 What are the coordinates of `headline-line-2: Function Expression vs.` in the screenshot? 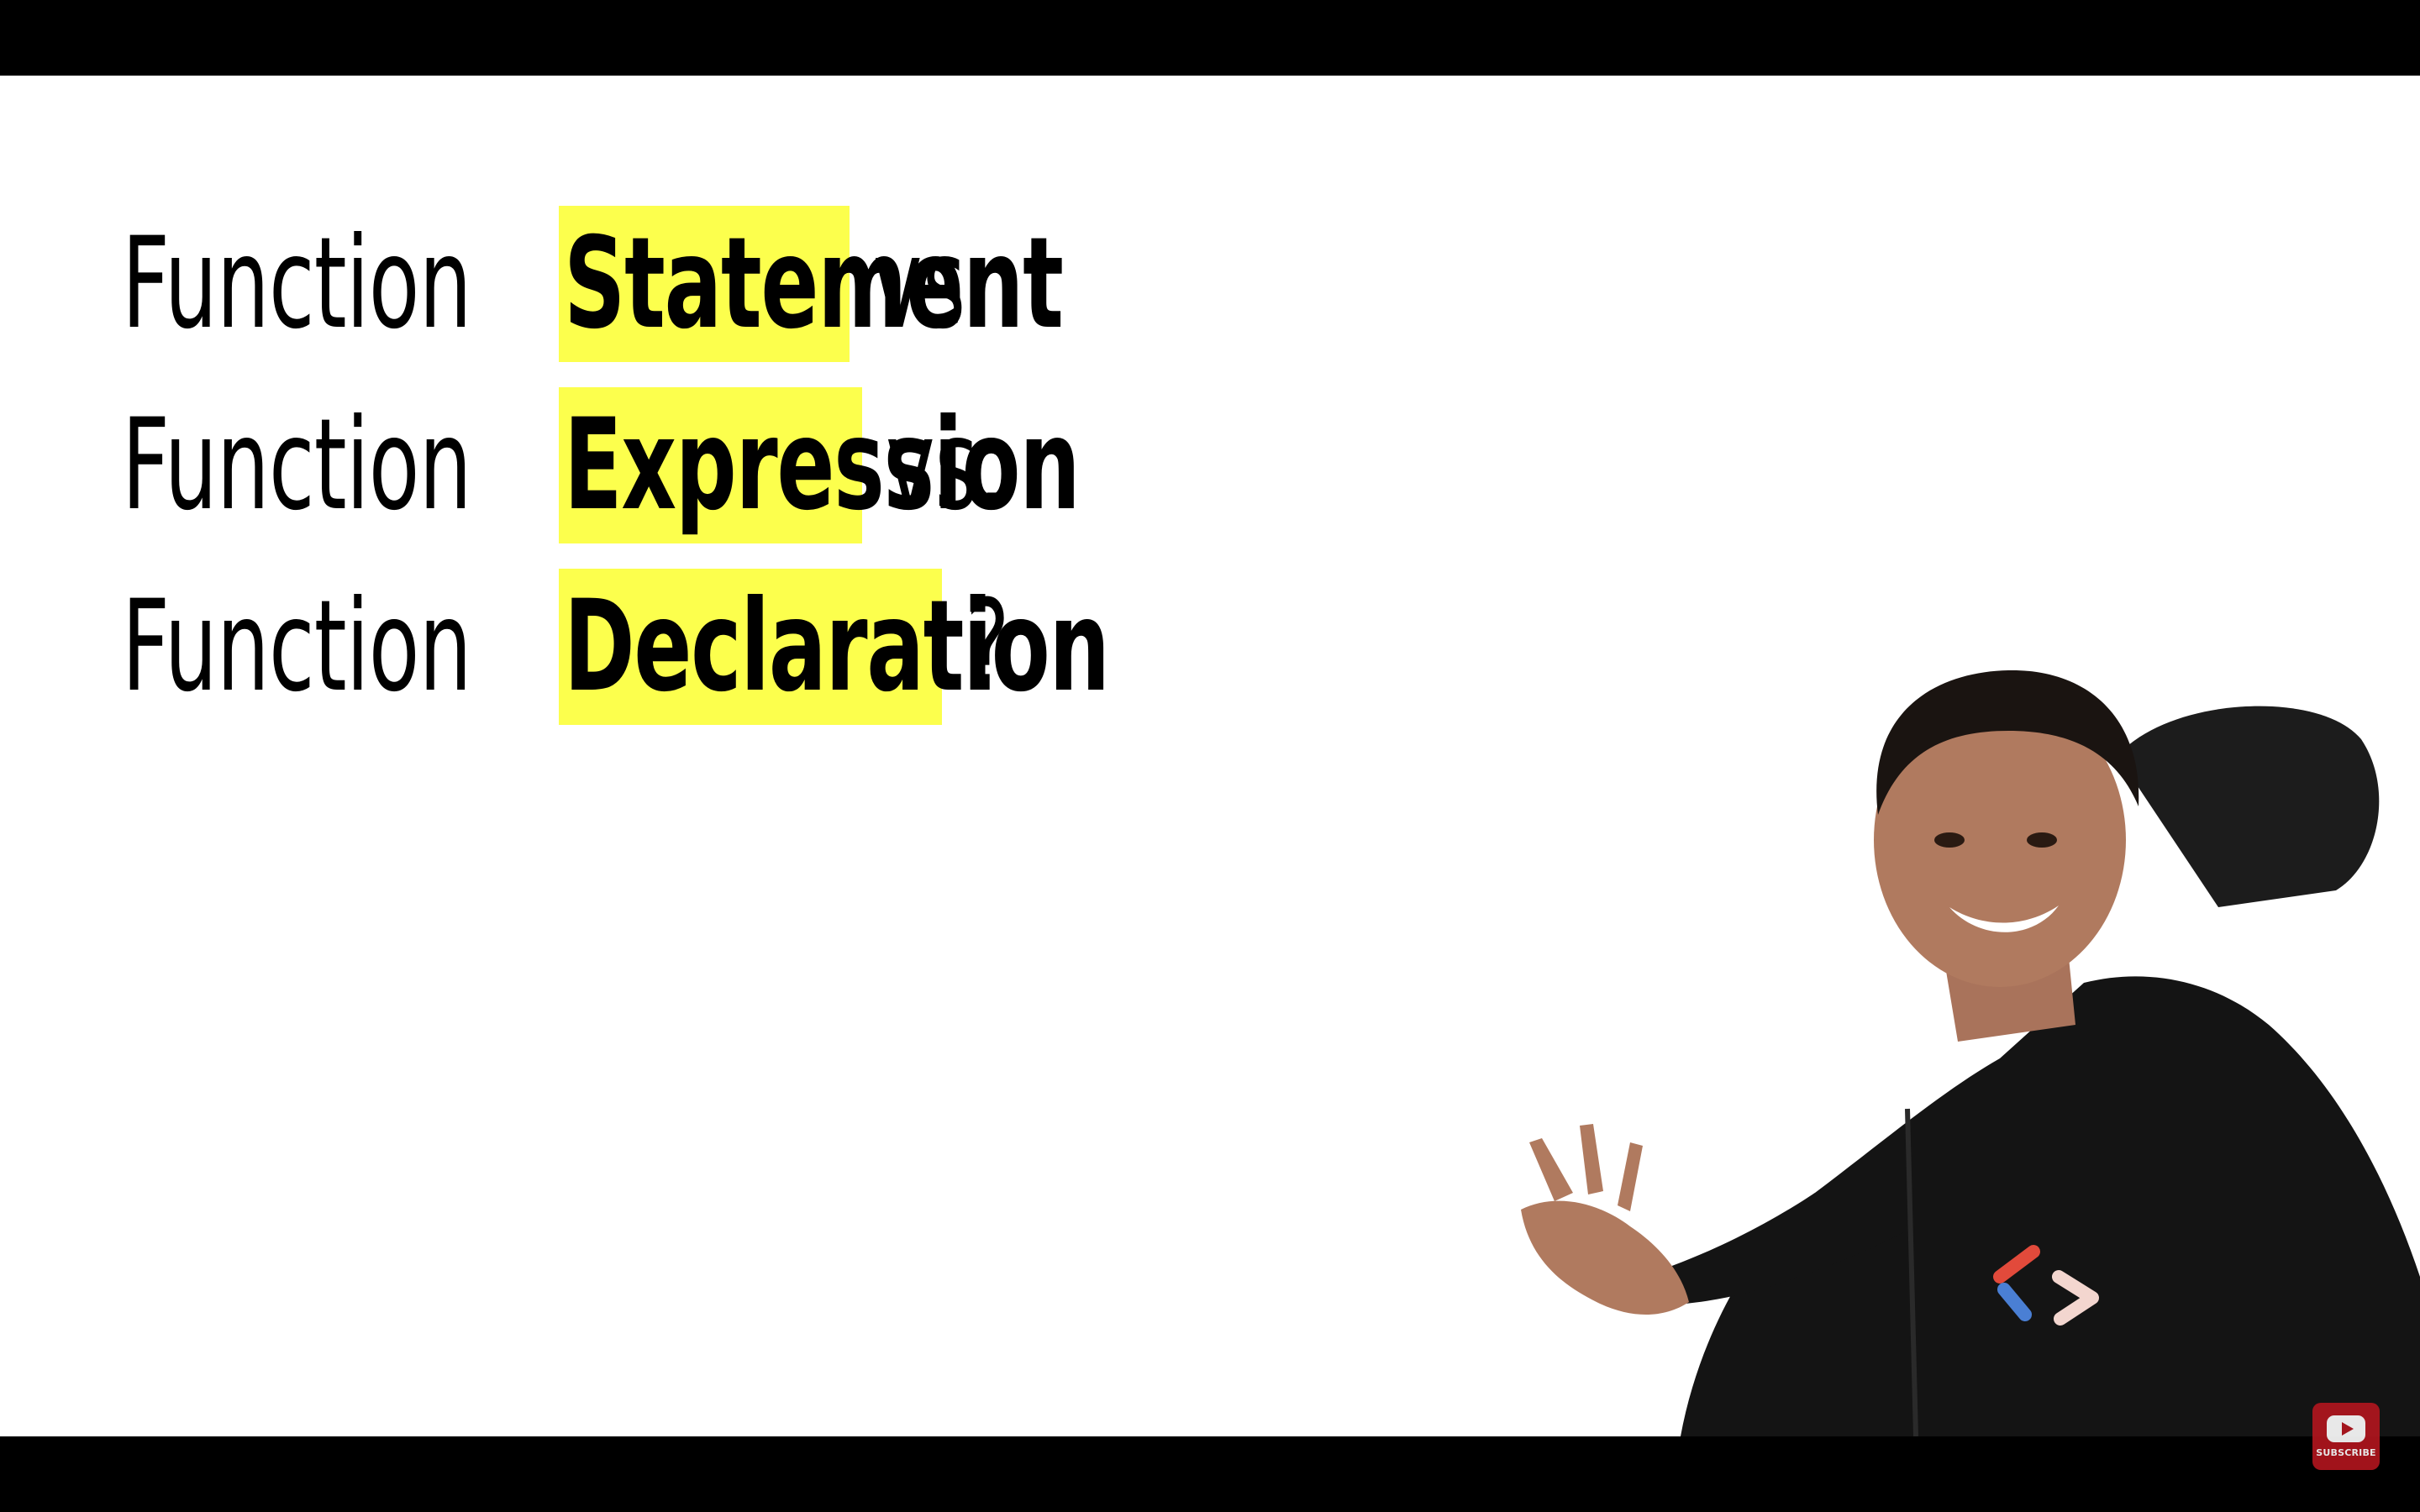 It's located at (601, 465).